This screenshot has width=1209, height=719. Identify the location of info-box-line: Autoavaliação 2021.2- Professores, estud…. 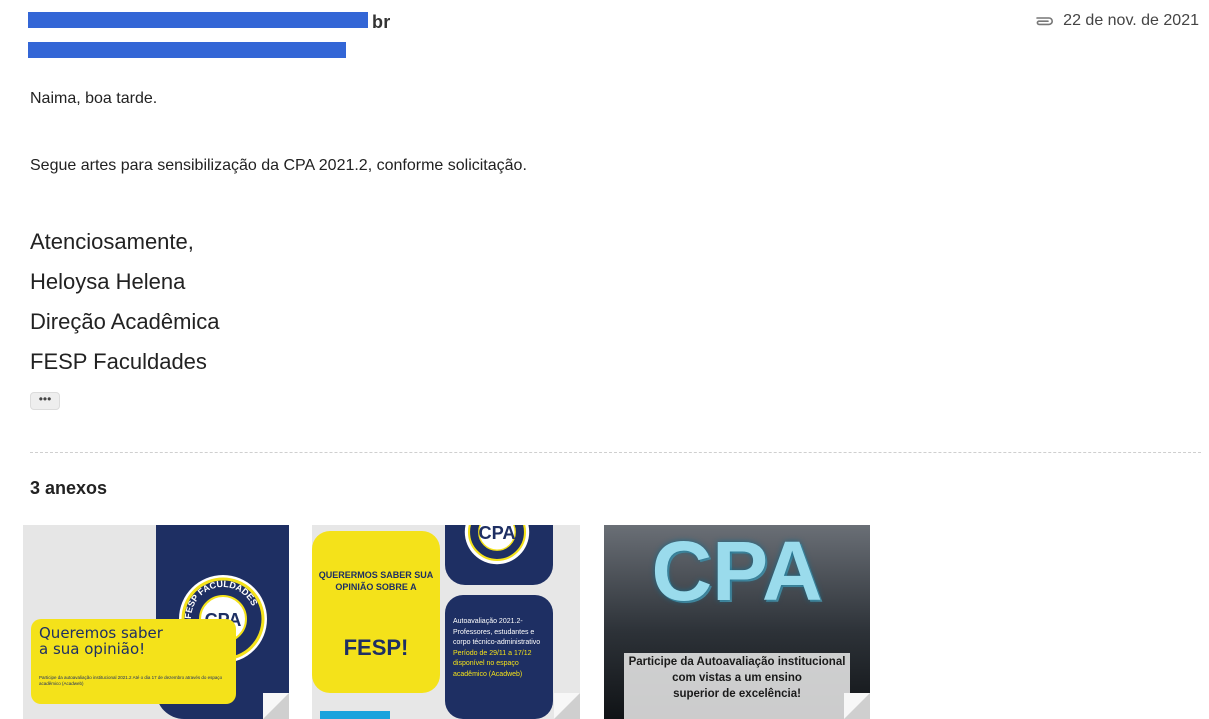
(497, 632).